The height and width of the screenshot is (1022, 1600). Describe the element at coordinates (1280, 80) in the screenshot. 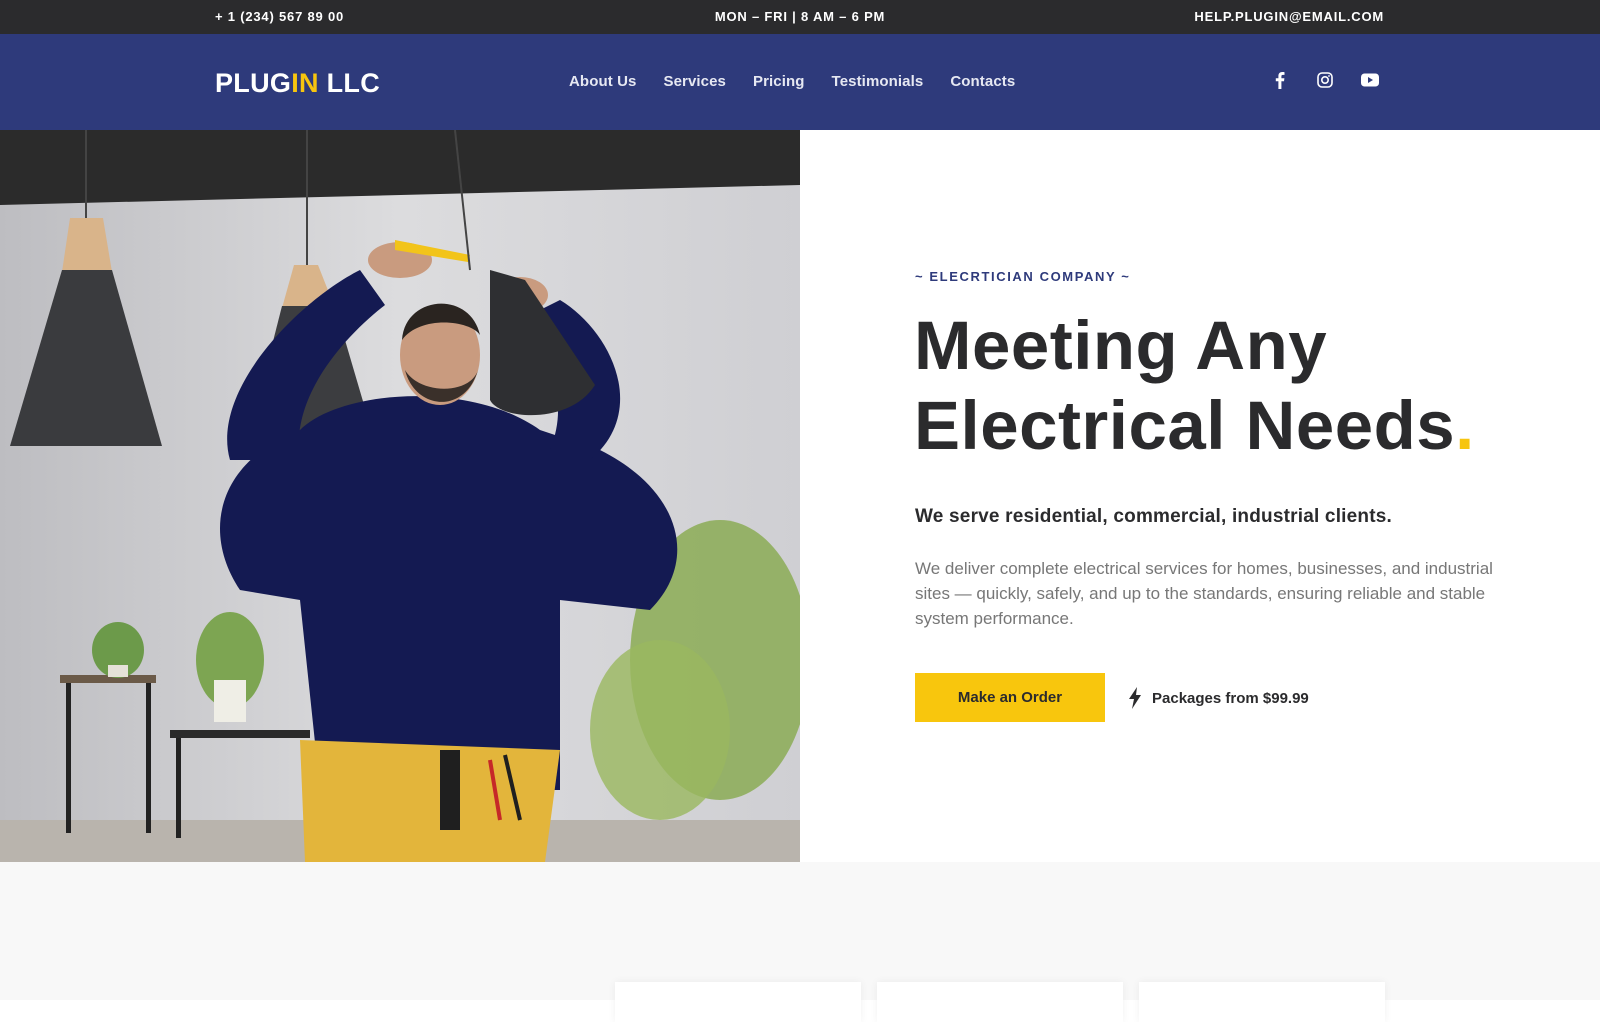

I see `facebook-icon` at that location.